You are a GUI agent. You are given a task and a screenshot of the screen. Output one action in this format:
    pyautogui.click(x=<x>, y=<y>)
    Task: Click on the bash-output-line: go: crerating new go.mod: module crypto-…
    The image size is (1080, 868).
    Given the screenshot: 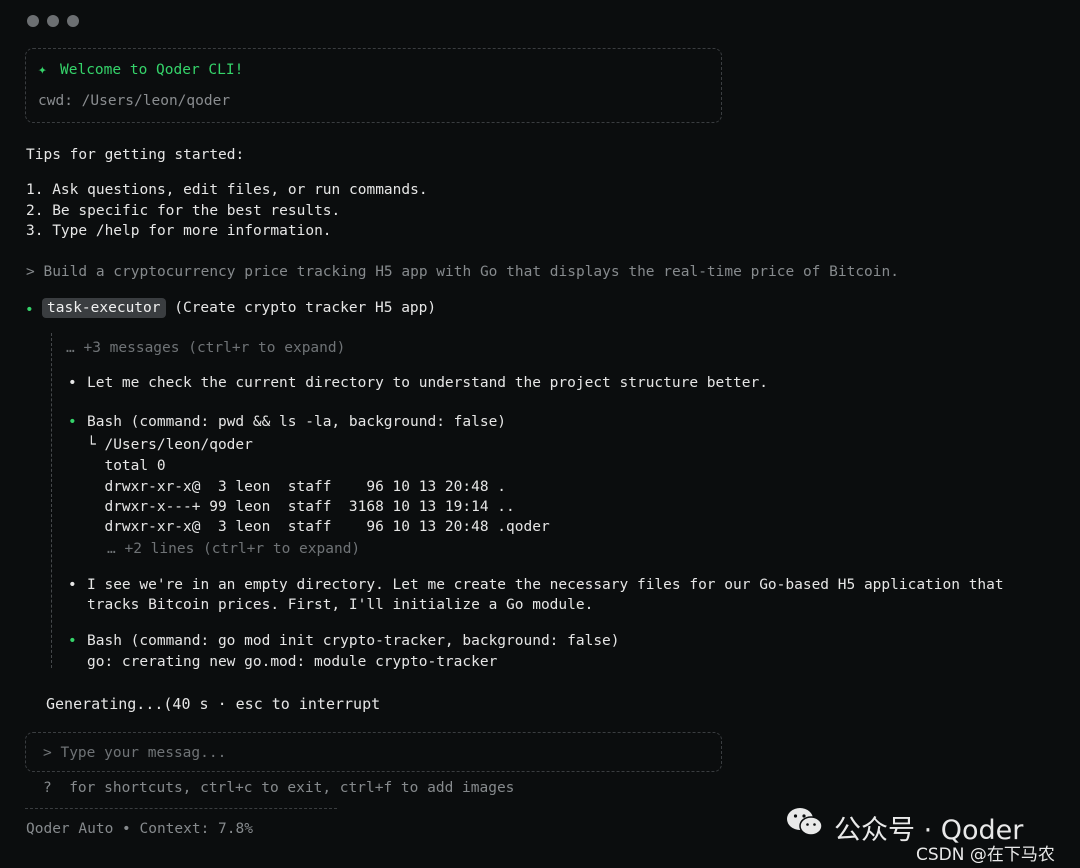 What is the action you would take?
    pyautogui.click(x=292, y=662)
    